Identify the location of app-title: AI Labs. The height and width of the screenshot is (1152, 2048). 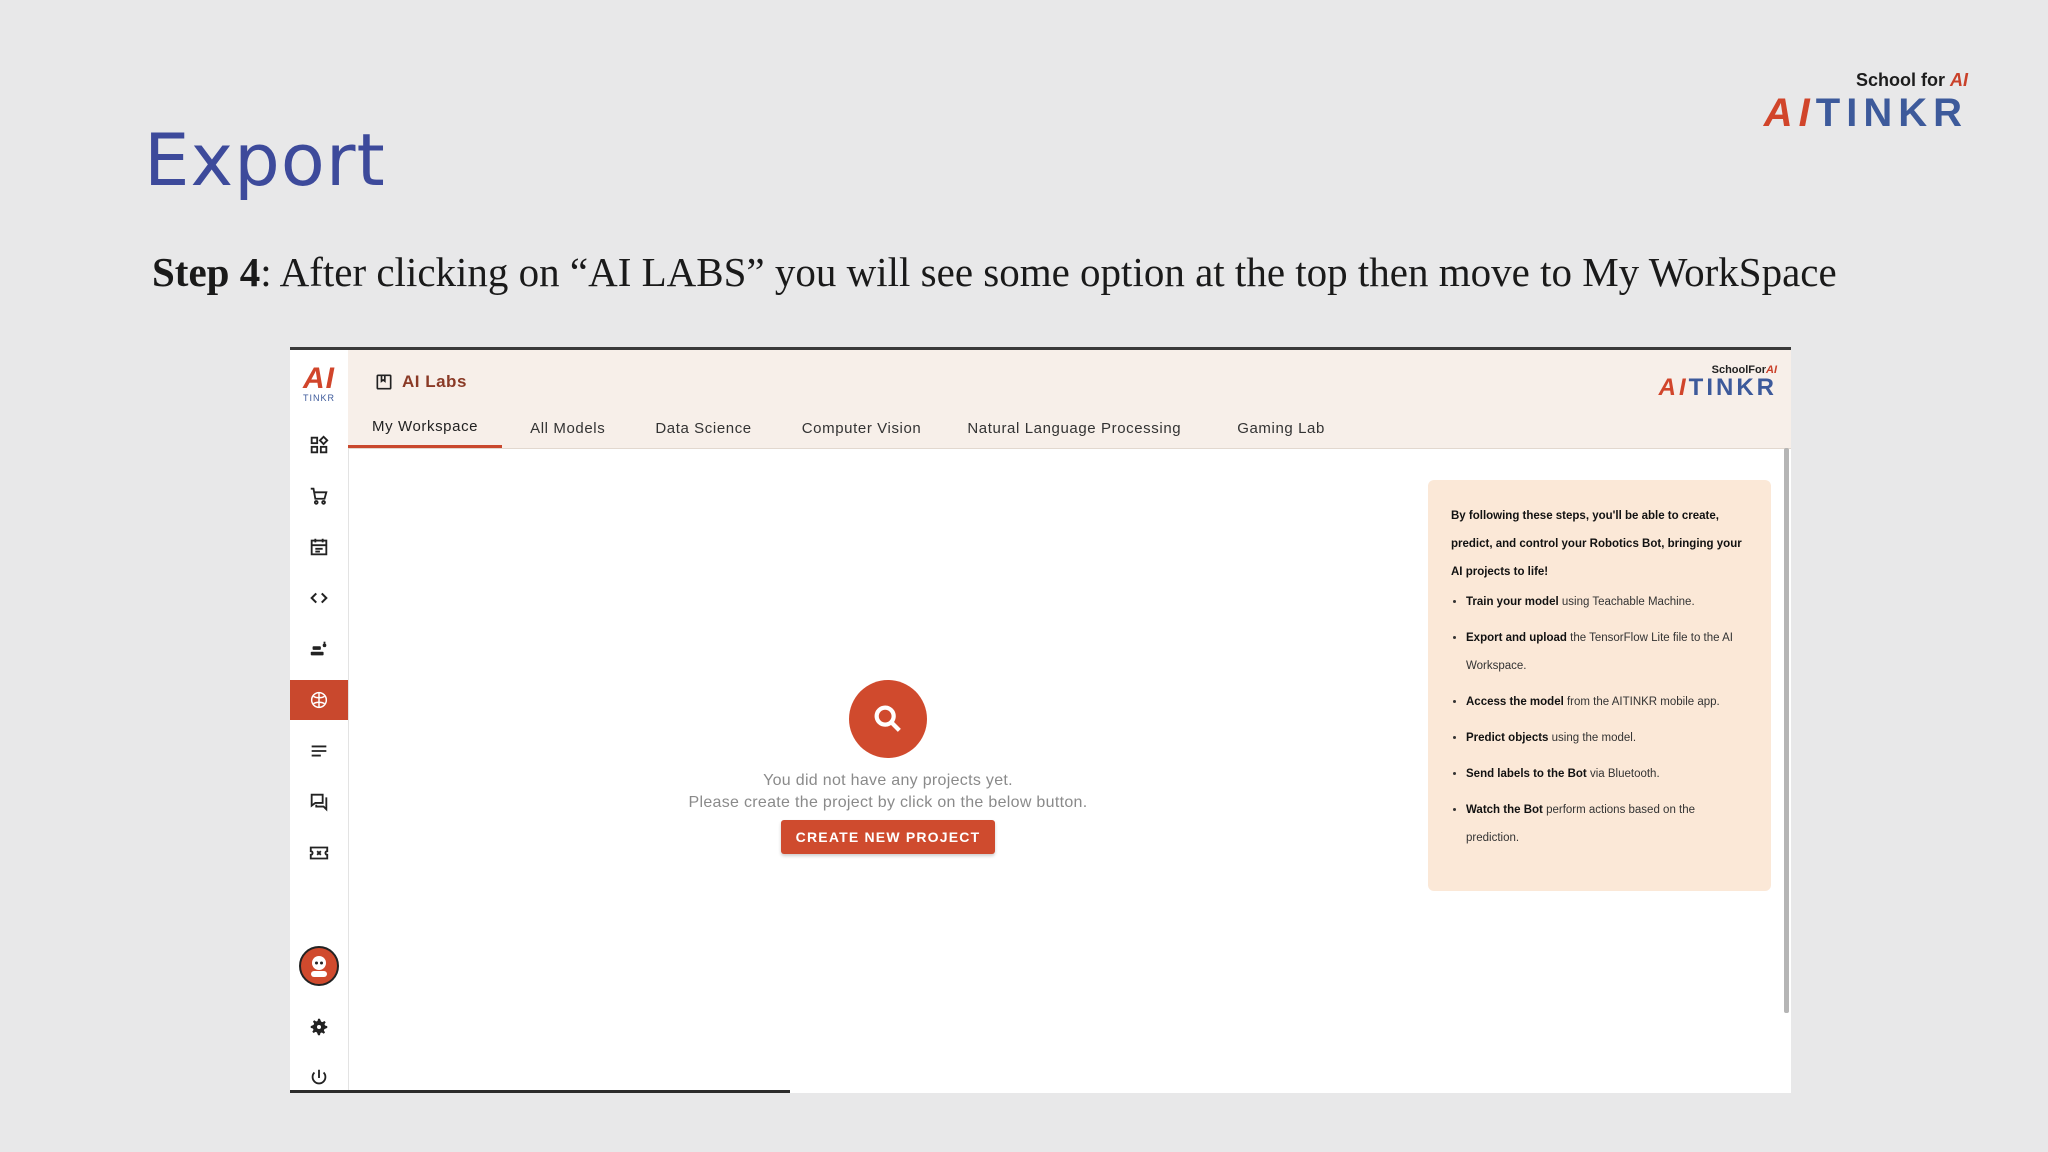
(420, 382).